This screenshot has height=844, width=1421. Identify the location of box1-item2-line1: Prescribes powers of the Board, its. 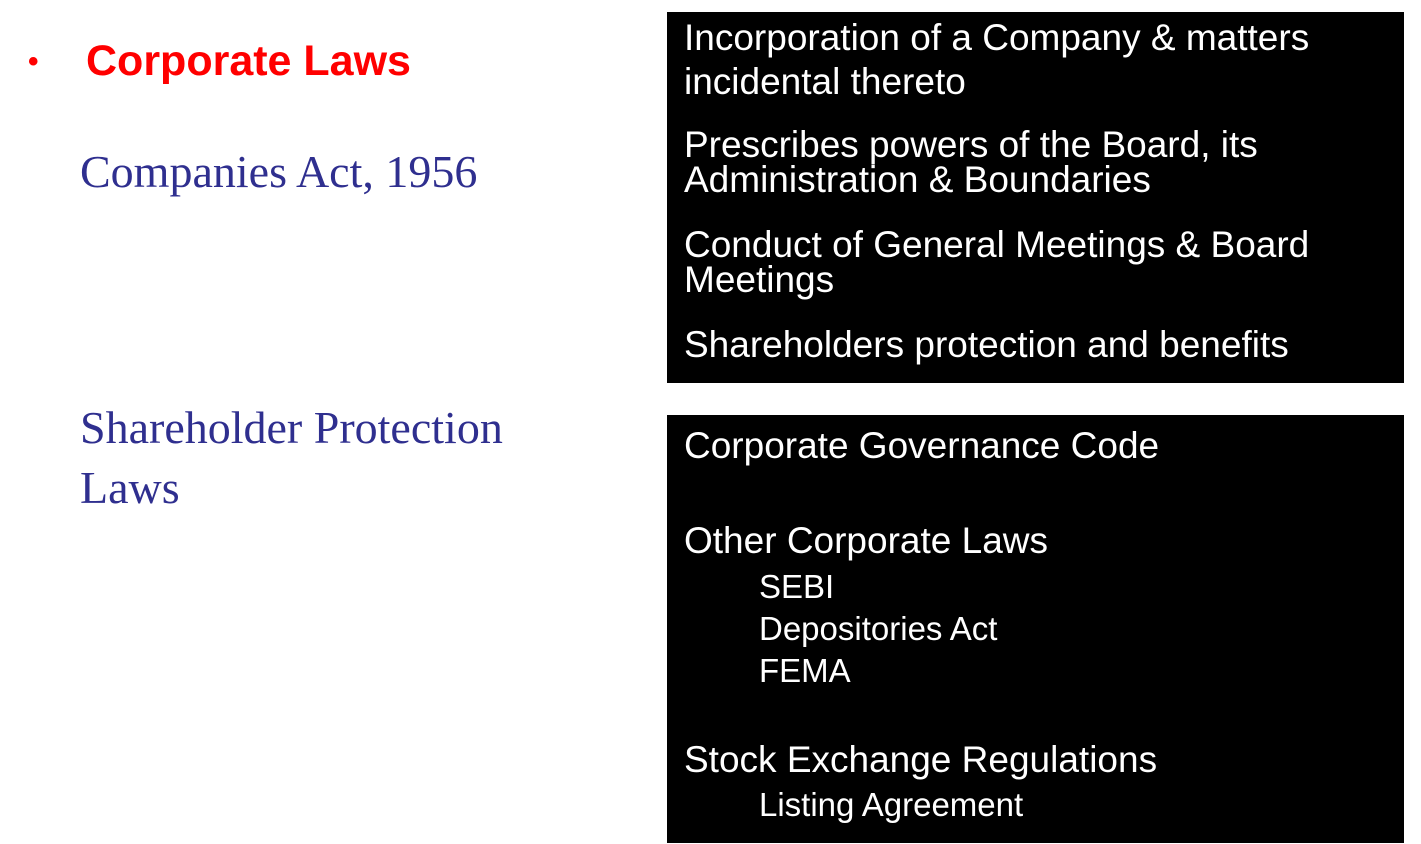
(971, 144).